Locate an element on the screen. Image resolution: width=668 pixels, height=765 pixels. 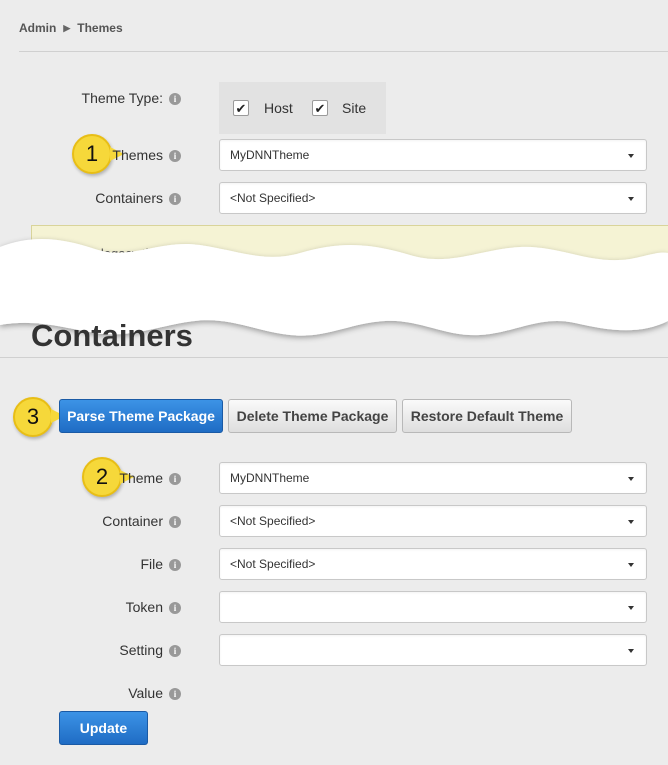
breadcrumb: Admin ▶ Themes is located at coordinates (71, 28).